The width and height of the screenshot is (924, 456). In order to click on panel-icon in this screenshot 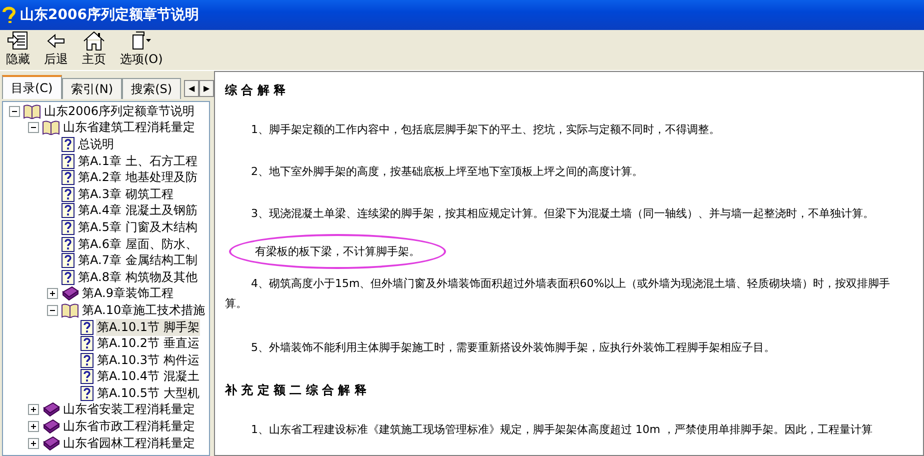, I will do `click(18, 41)`.